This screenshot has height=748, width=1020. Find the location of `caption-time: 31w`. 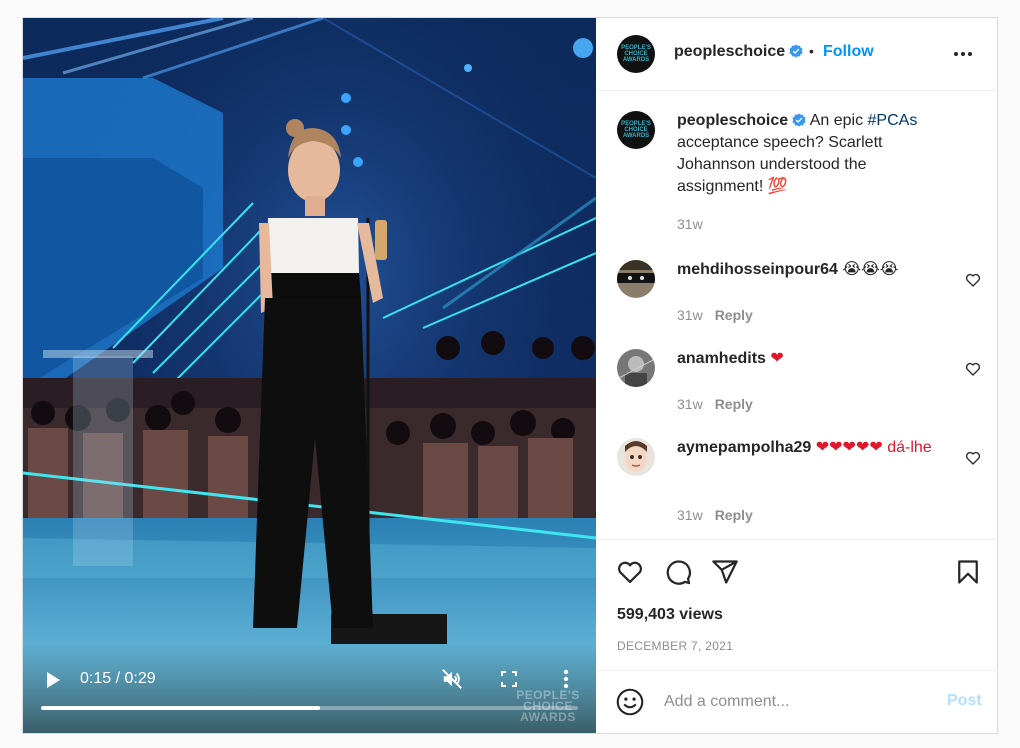

caption-time: 31w is located at coordinates (690, 224).